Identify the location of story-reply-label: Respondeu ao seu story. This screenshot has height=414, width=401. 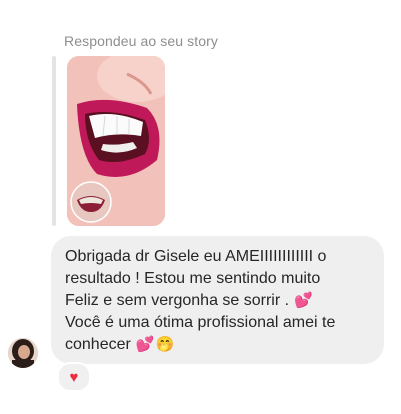
(141, 41).